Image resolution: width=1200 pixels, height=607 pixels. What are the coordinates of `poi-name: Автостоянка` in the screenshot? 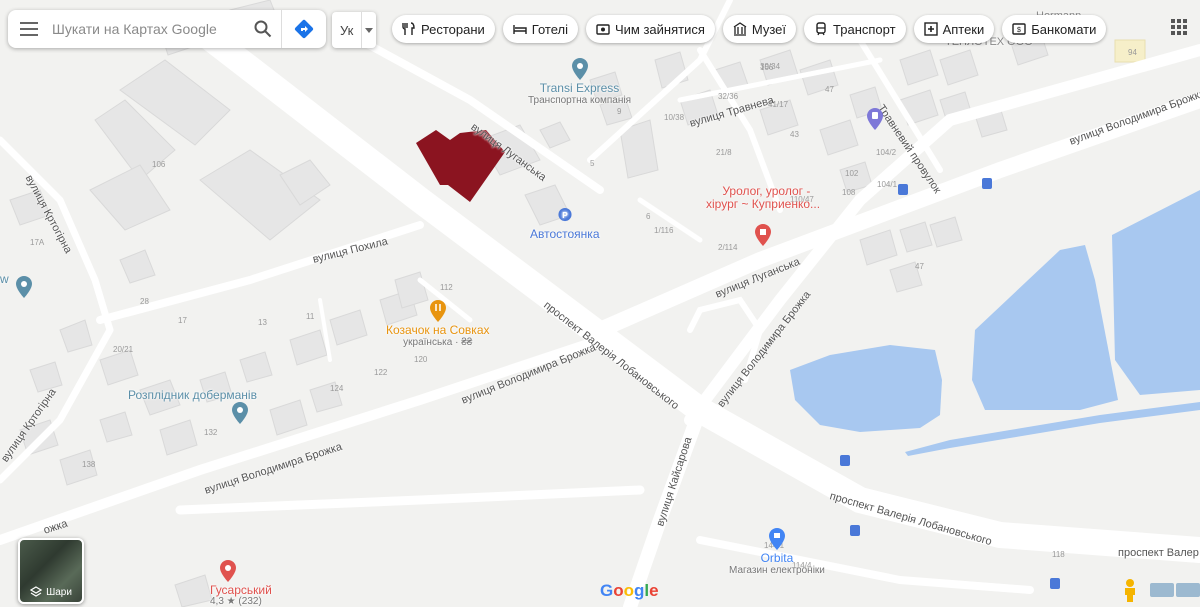 It's located at (565, 234).